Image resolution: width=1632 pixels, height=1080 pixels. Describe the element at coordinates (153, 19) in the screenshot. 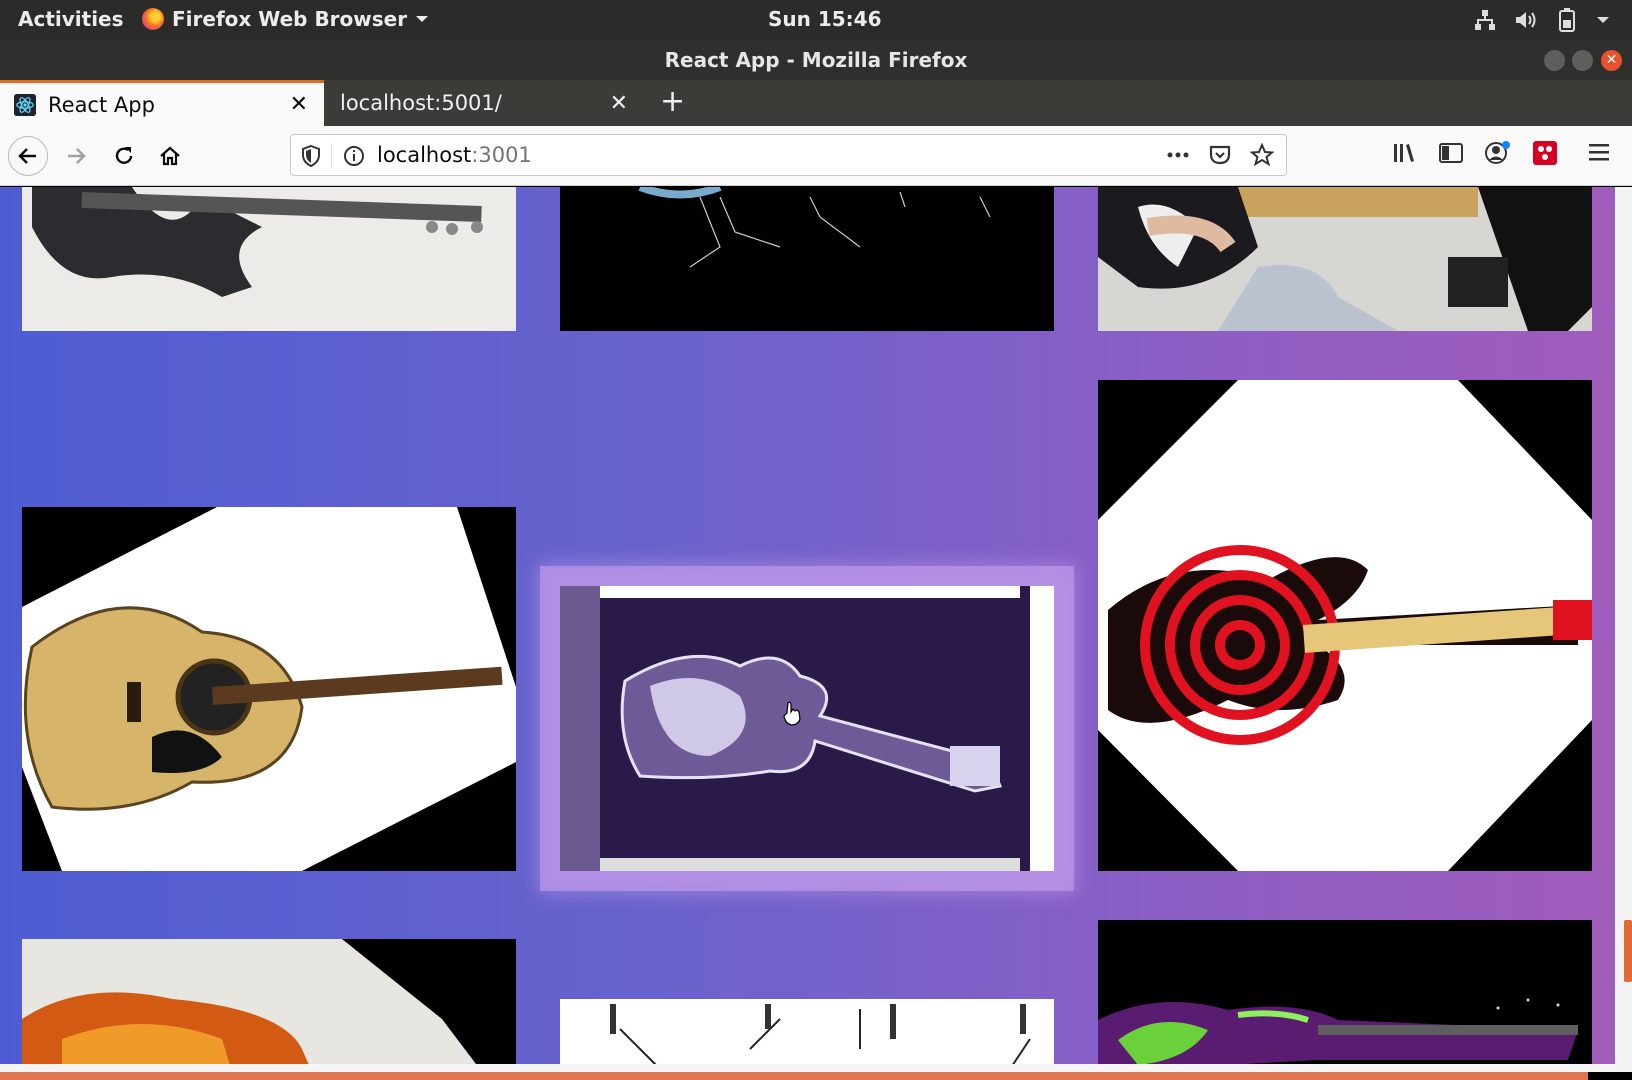

I see `firefox-icon` at that location.